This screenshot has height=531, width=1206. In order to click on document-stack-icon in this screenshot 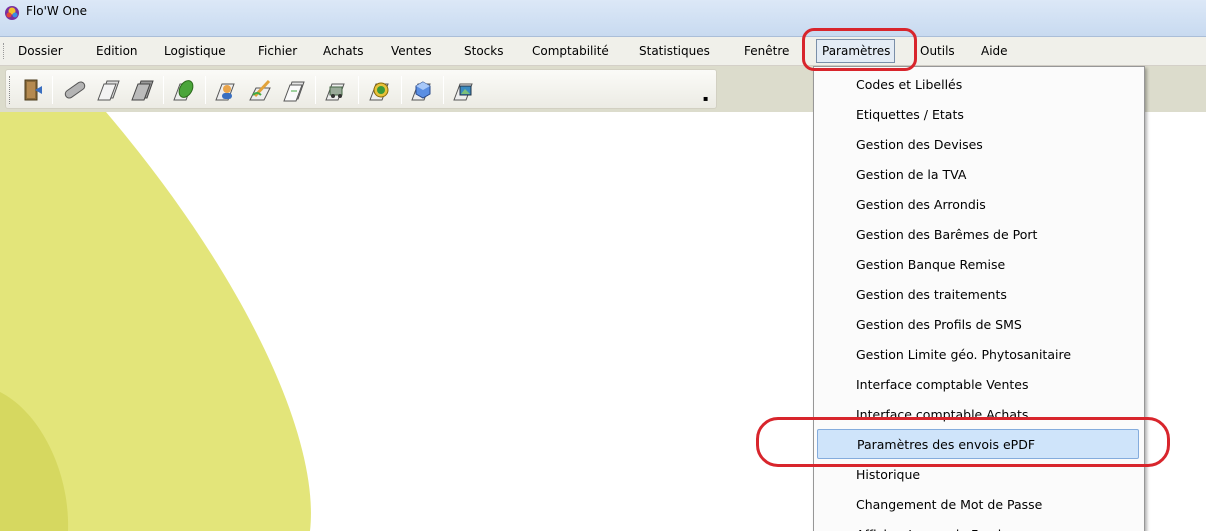, I will do `click(295, 90)`.